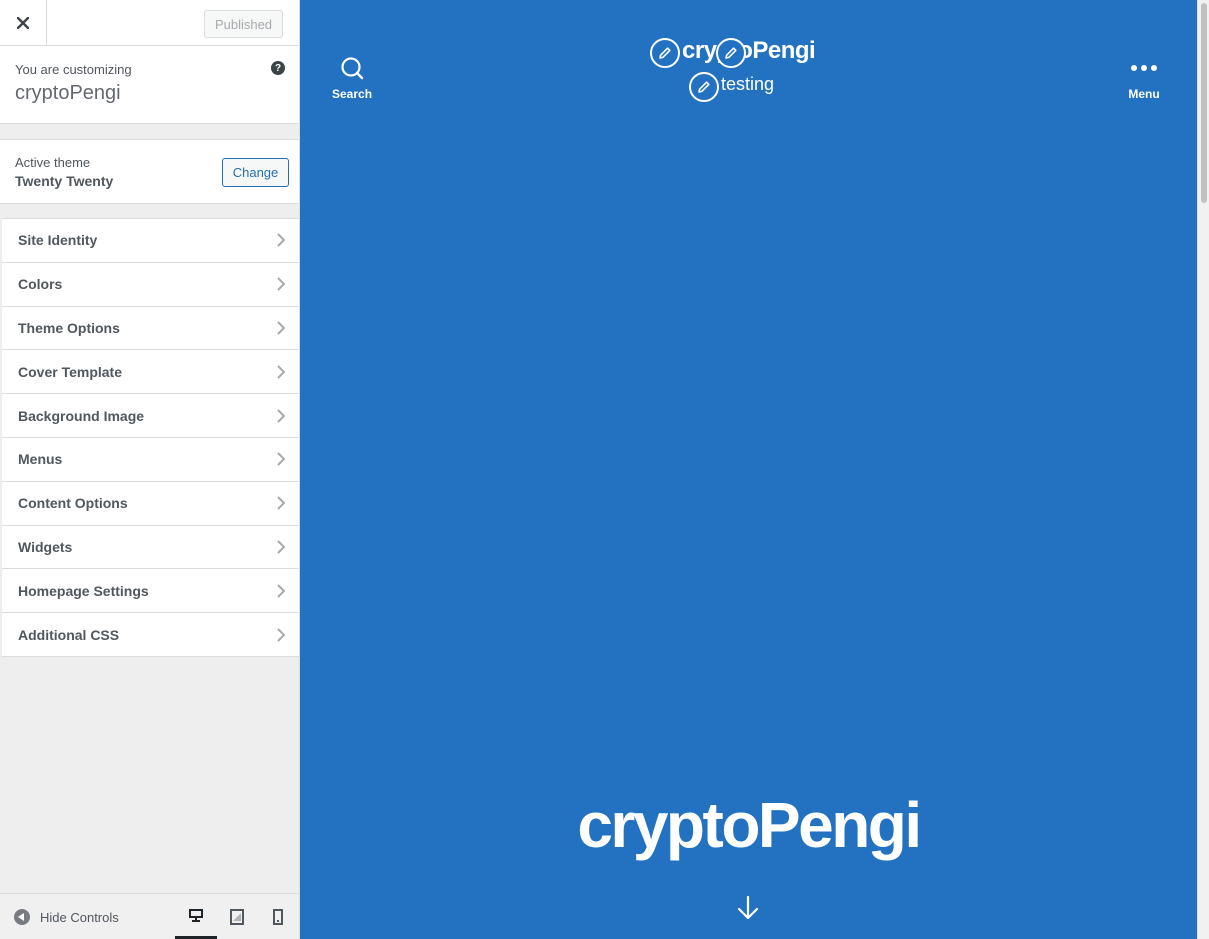  I want to click on customizing-site-name: cryptoPengi, so click(68, 93).